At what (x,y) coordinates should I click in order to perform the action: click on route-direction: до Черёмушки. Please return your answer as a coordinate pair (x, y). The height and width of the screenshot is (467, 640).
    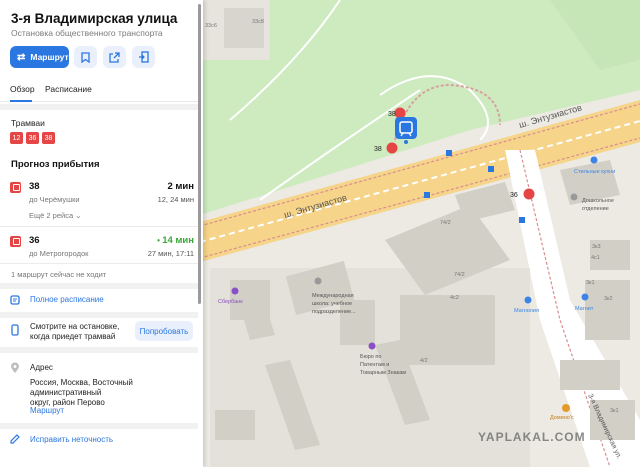
    Looking at the image, I should click on (54, 199).